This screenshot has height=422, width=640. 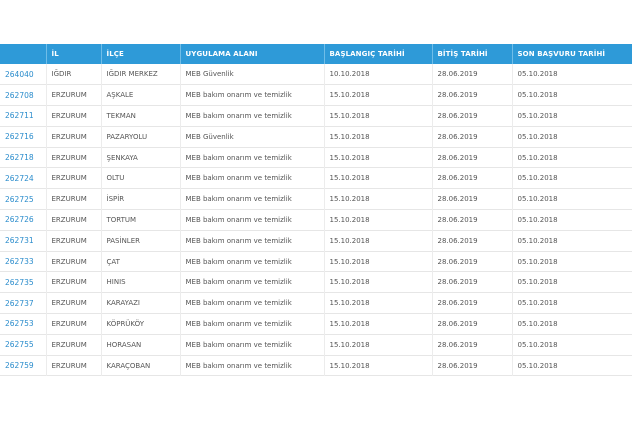 I want to click on ilce-cell: İSPİR, so click(x=141, y=199).